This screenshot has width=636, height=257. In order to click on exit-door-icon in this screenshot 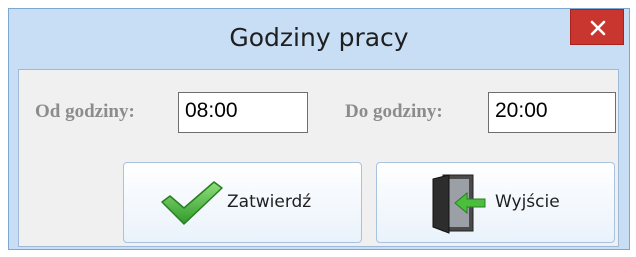, I will do `click(459, 204)`.